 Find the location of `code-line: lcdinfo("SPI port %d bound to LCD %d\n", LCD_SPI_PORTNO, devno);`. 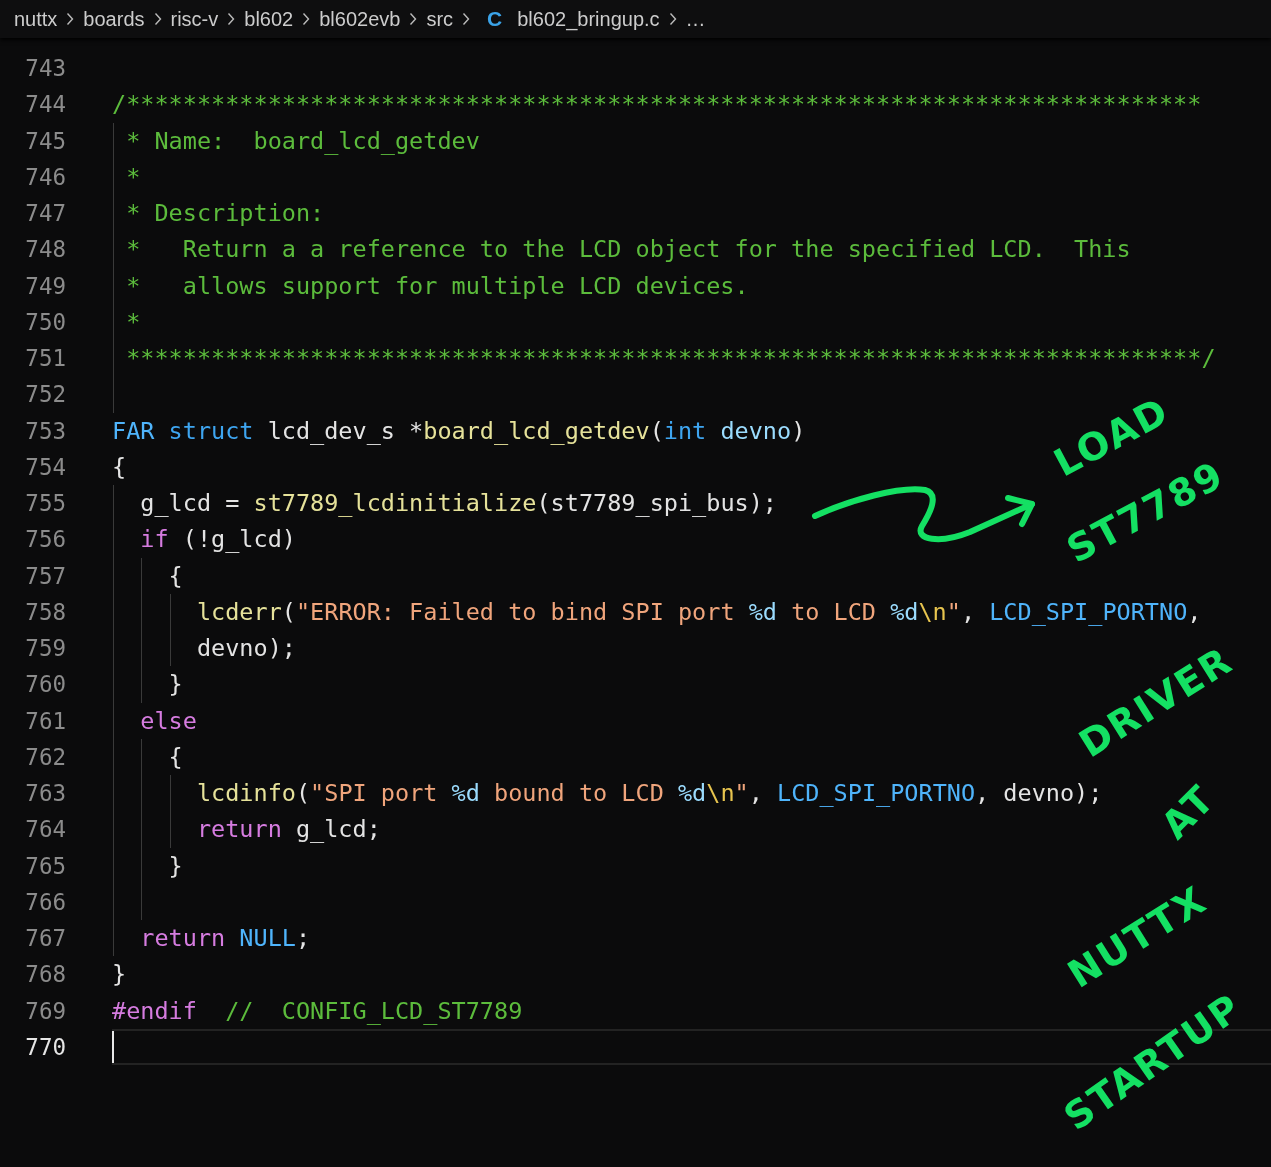

code-line: lcdinfo("SPI port %d bound to LCD %d\n", LCD_SPI_PORTNO, devno); is located at coordinates (649, 793).